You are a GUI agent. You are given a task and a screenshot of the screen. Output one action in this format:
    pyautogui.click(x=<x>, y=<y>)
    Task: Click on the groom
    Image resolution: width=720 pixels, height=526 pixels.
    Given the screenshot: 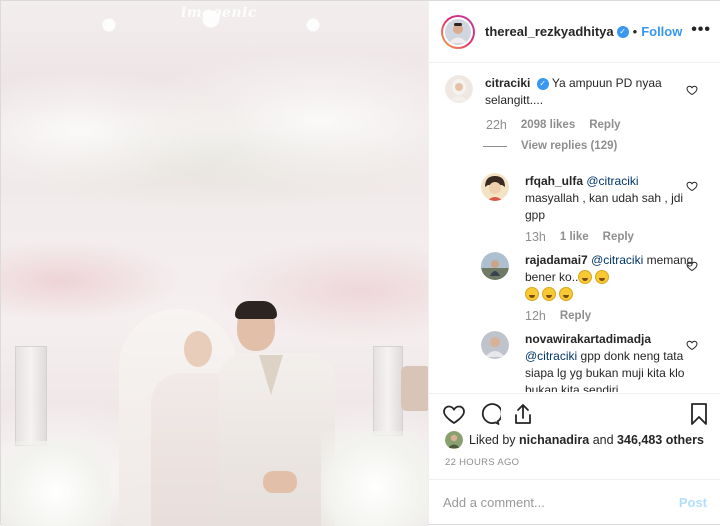 What is the action you would take?
    pyautogui.click(x=277, y=439)
    